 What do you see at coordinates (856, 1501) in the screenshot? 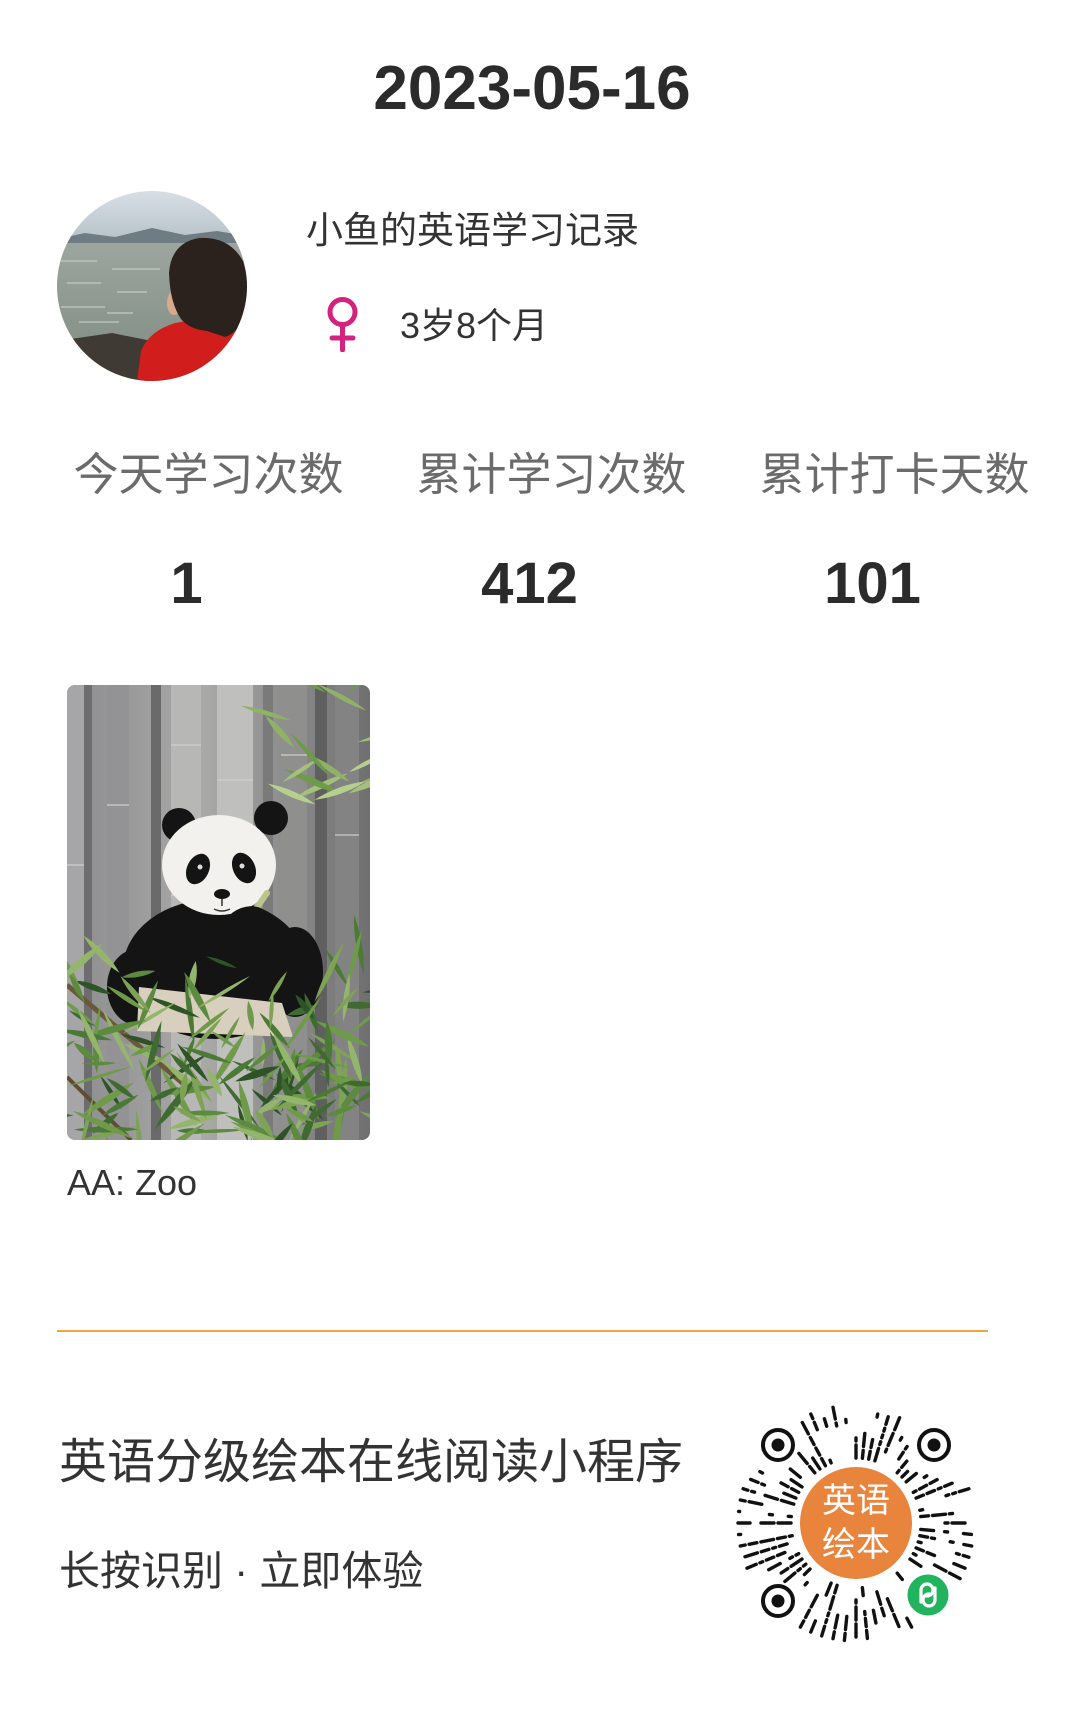
I see `qr-center-label-line1: 英语` at bounding box center [856, 1501].